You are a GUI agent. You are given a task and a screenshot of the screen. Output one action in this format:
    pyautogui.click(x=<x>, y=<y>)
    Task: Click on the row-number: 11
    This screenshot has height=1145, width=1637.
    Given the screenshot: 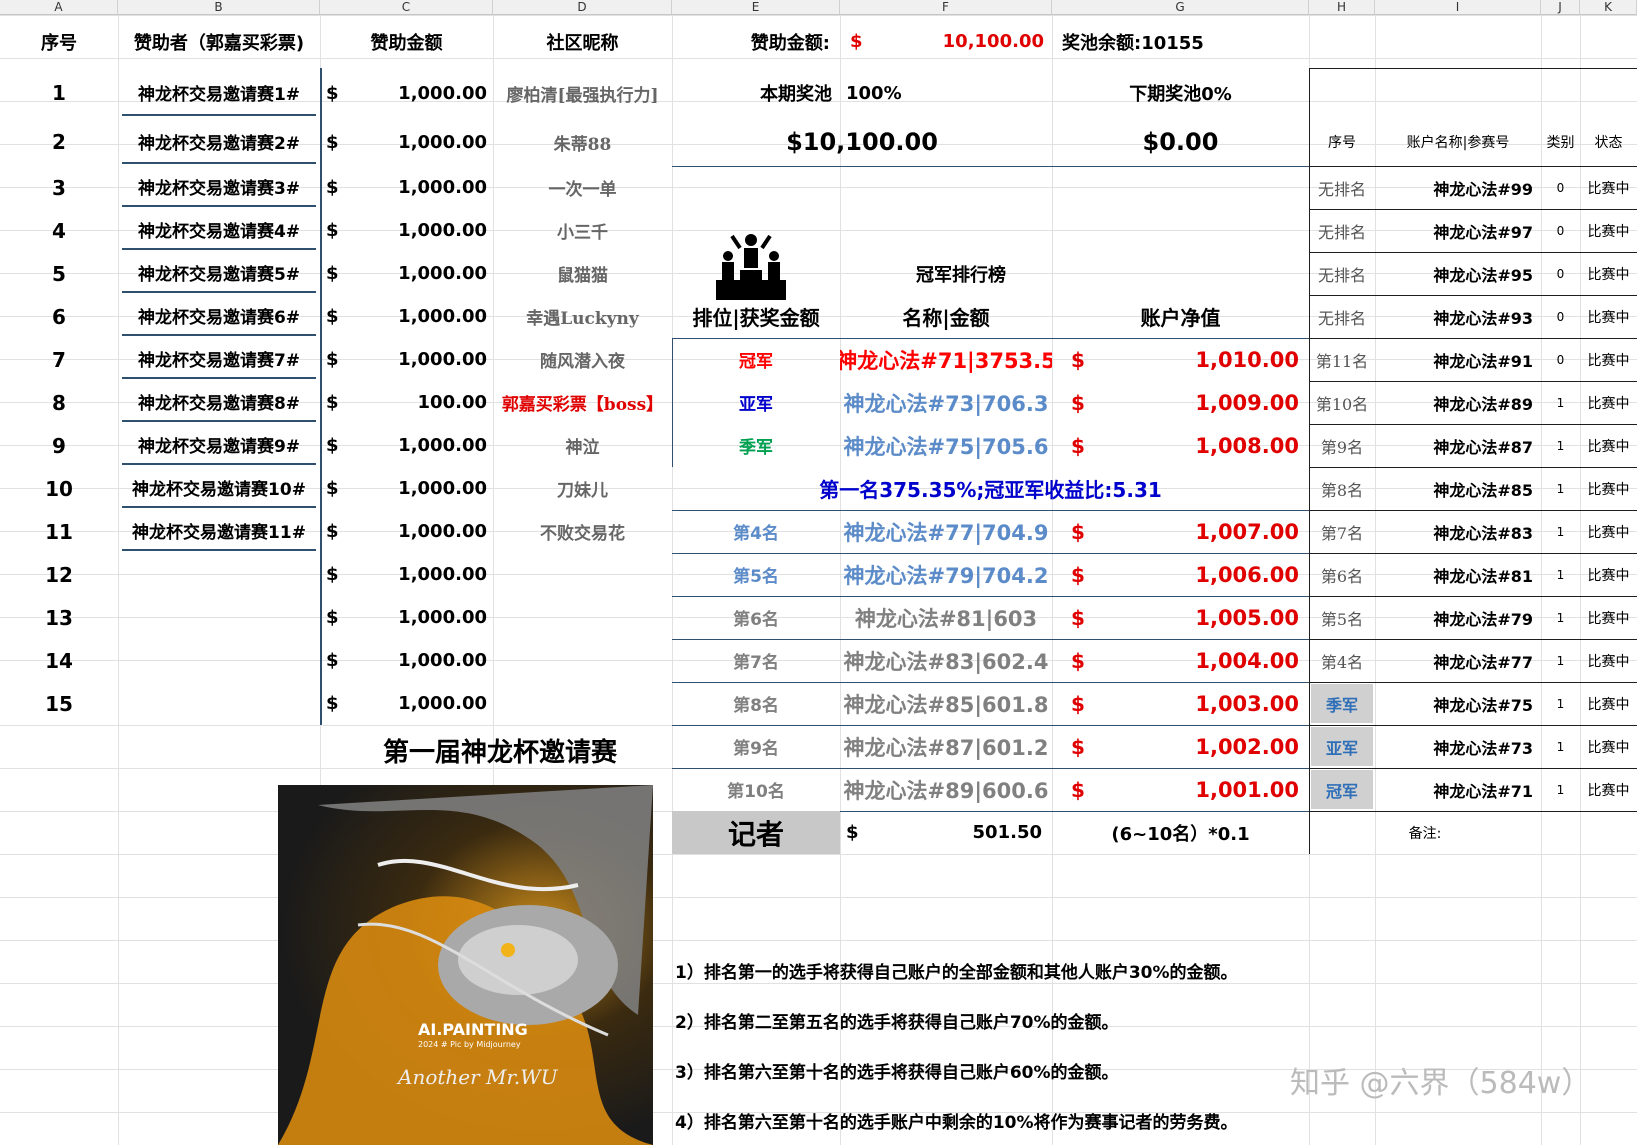 What is the action you would take?
    pyautogui.click(x=59, y=531)
    